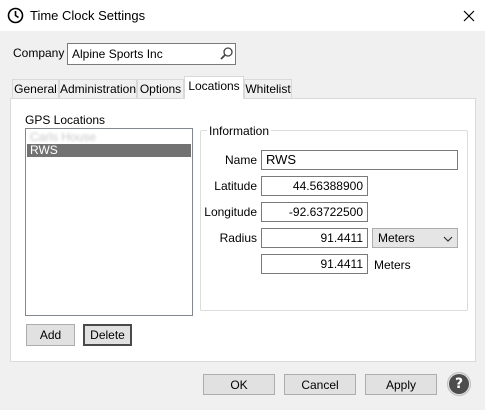 This screenshot has width=485, height=410. I want to click on tab-options: Options, so click(160, 88).